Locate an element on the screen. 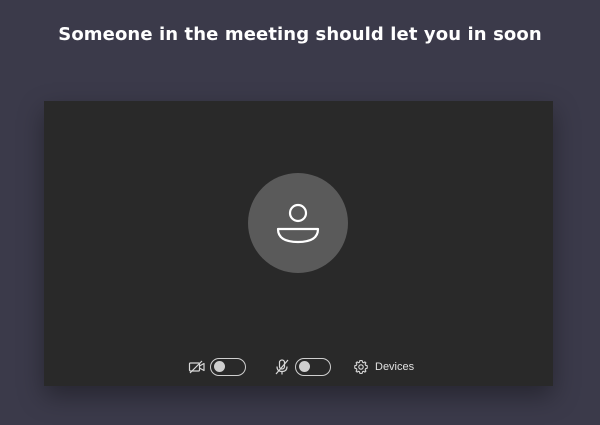 This screenshot has width=600, height=425. mic-off-icon is located at coordinates (282, 367).